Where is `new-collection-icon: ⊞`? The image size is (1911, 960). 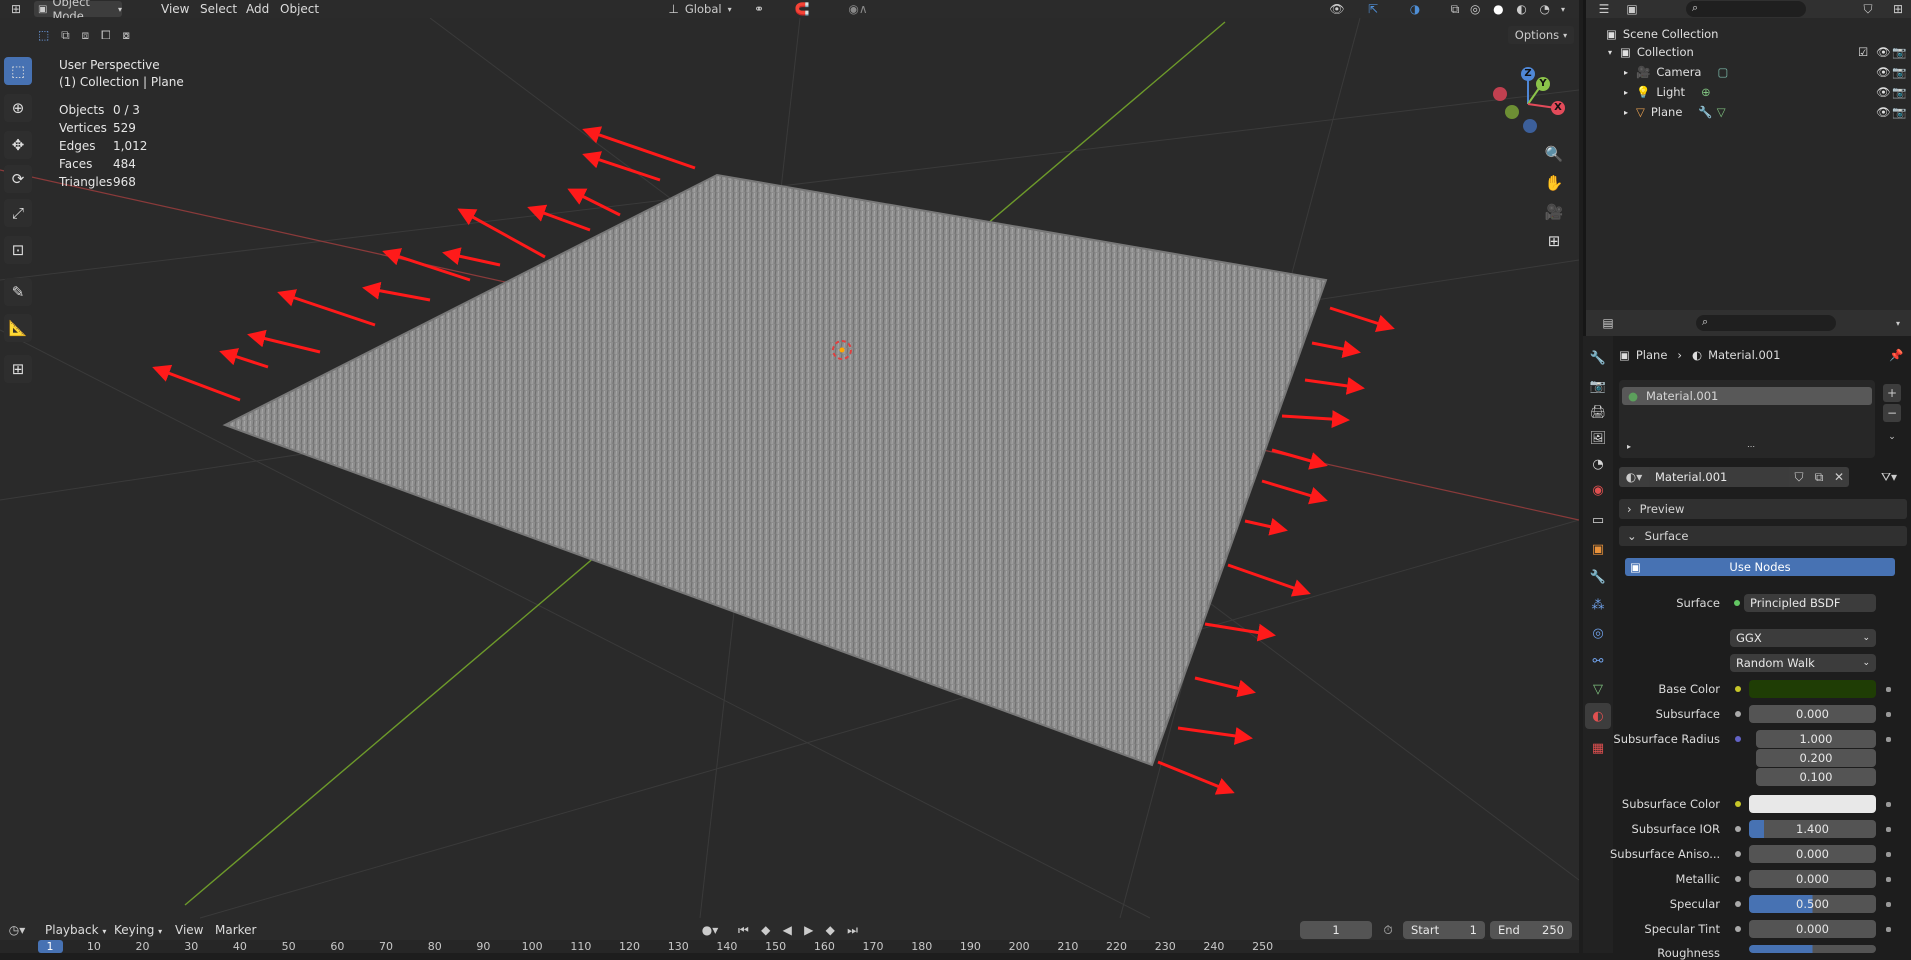 new-collection-icon: ⊞ is located at coordinates (1898, 9).